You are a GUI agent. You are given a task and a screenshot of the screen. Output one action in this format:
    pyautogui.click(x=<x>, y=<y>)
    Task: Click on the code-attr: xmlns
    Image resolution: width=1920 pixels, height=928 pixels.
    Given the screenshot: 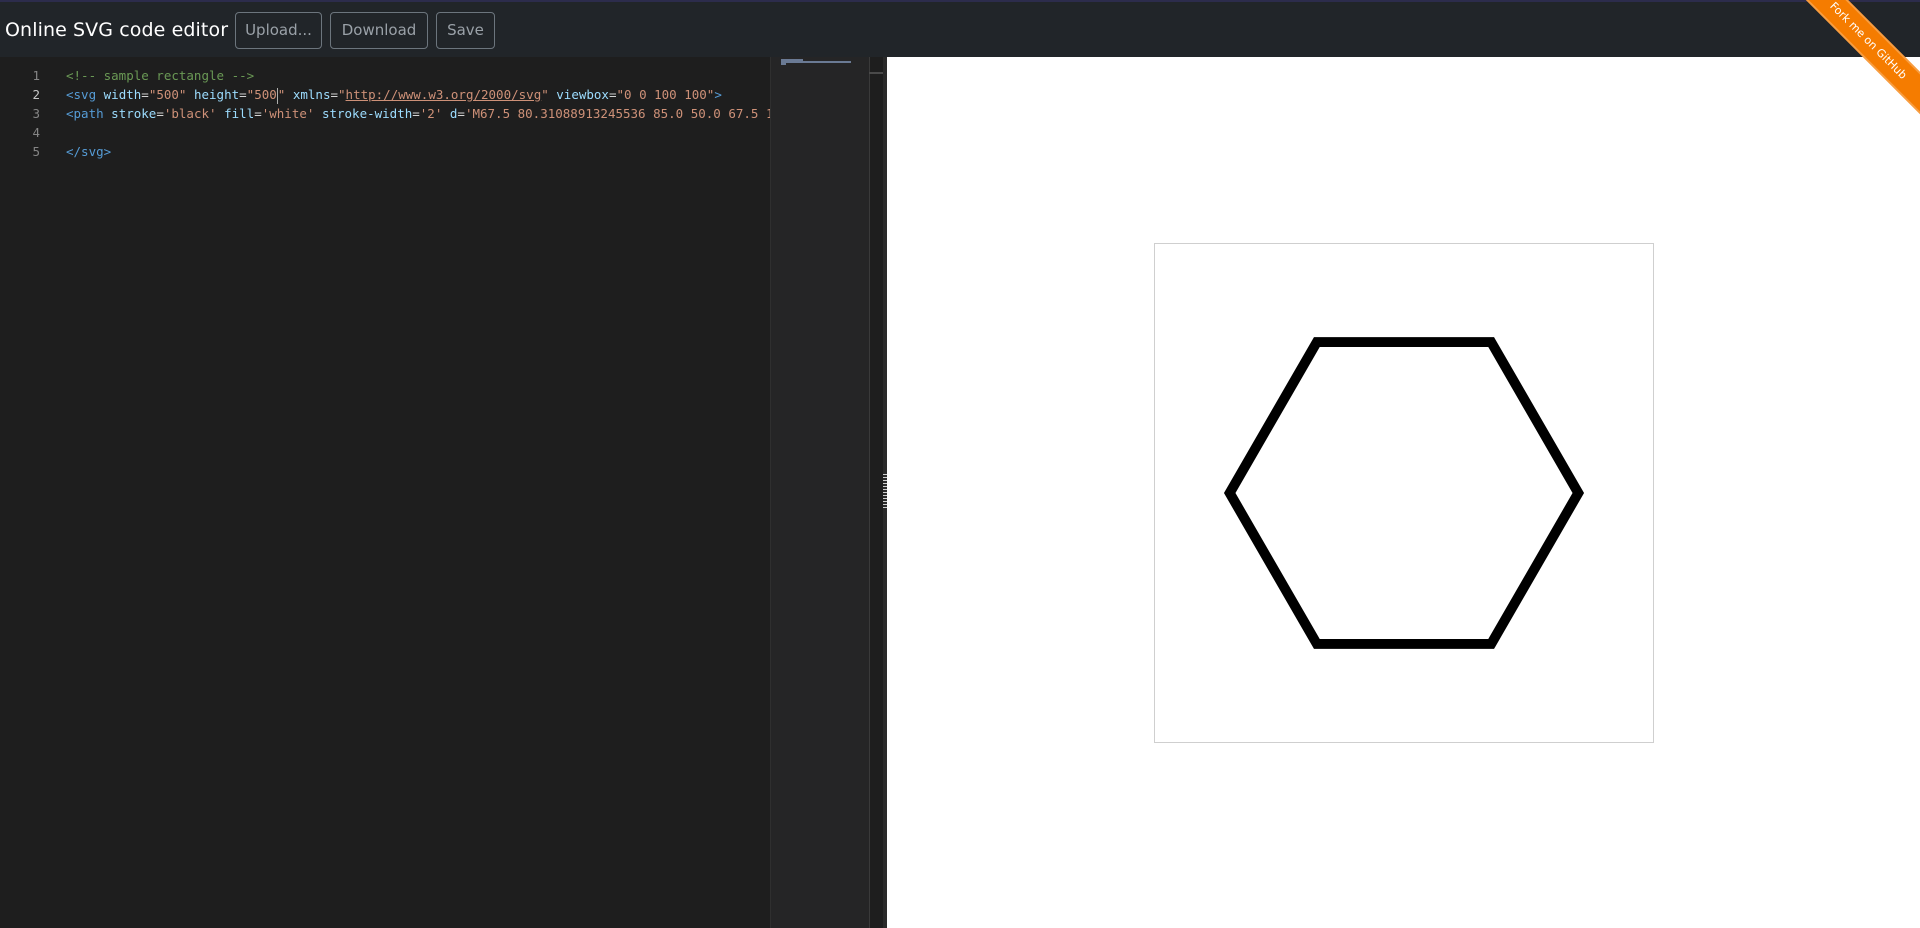 What is the action you would take?
    pyautogui.click(x=311, y=94)
    